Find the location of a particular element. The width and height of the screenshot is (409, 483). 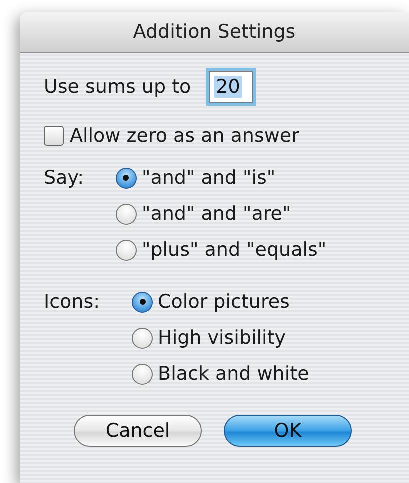

radio-label: High visibility is located at coordinates (222, 338).